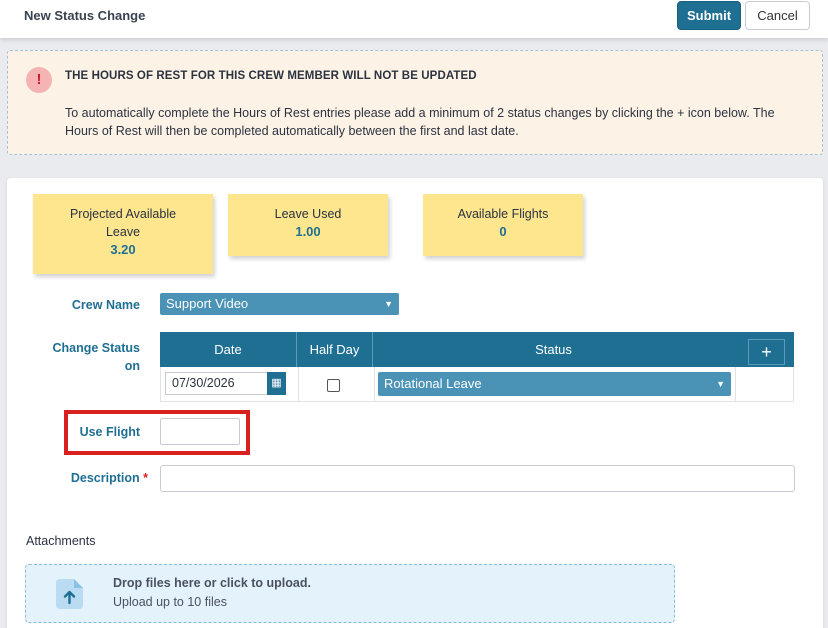 The width and height of the screenshot is (828, 628). Describe the element at coordinates (433, 383) in the screenshot. I see `status-value: Rotational Leave` at that location.